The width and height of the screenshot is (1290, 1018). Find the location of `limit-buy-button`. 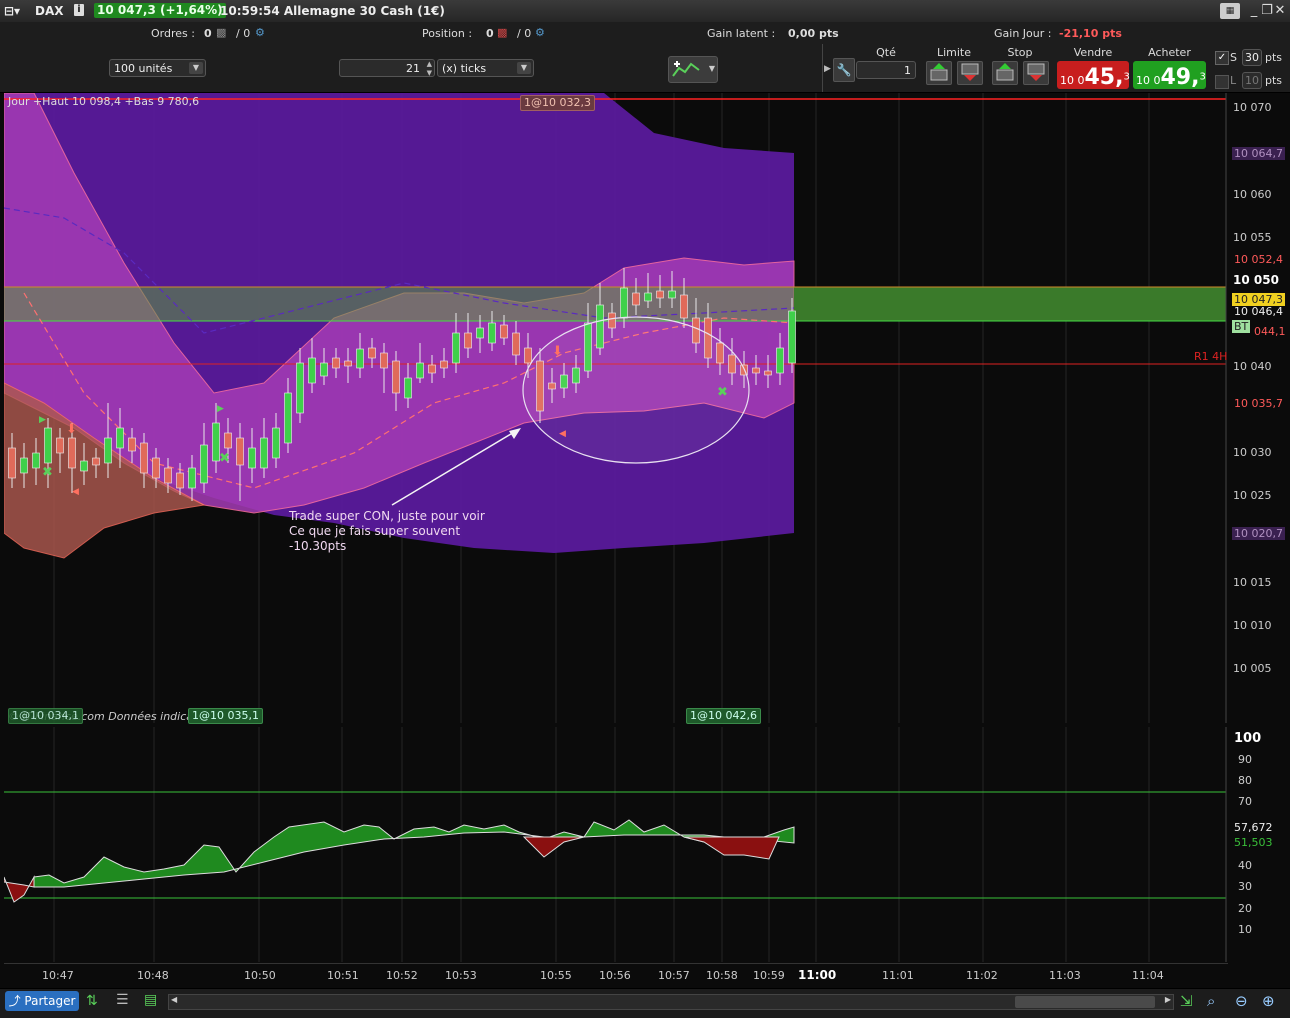

limit-buy-button is located at coordinates (939, 73).